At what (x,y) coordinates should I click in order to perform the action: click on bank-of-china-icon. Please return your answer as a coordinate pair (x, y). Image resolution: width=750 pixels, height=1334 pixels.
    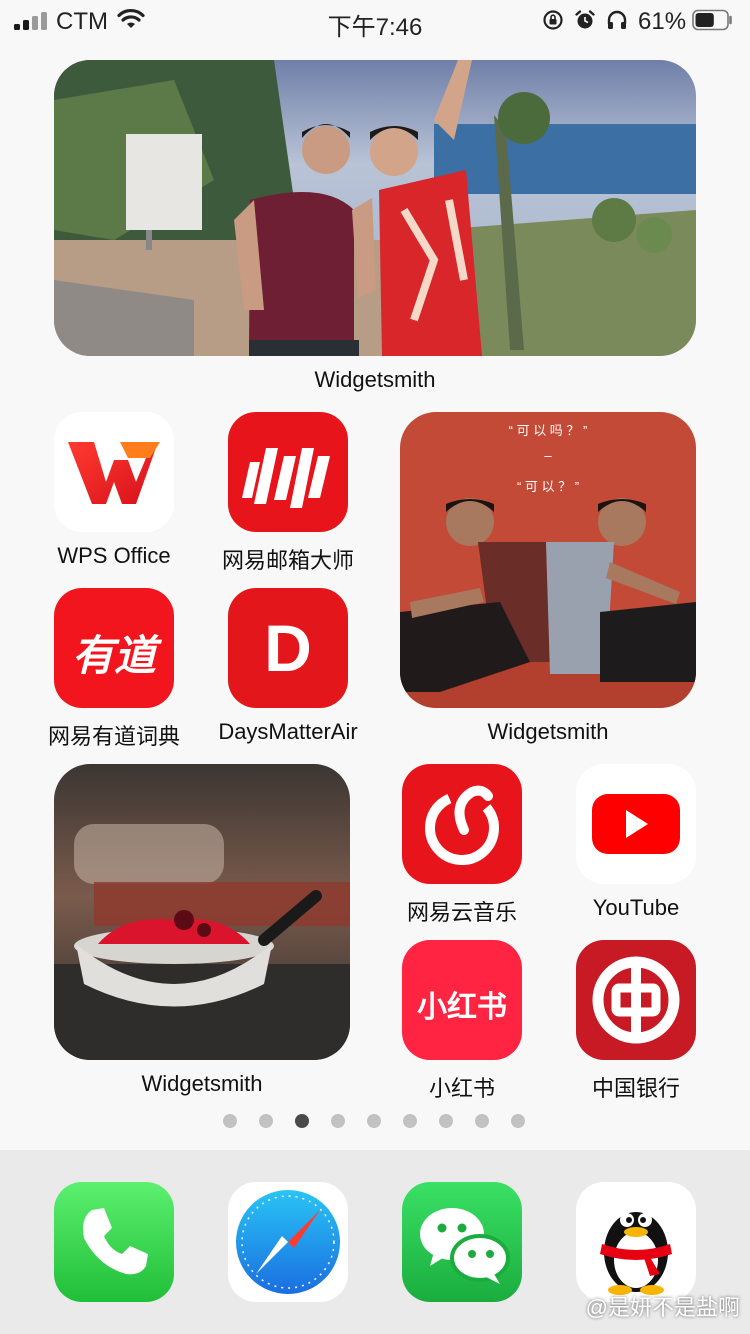
    Looking at the image, I should click on (636, 1000).